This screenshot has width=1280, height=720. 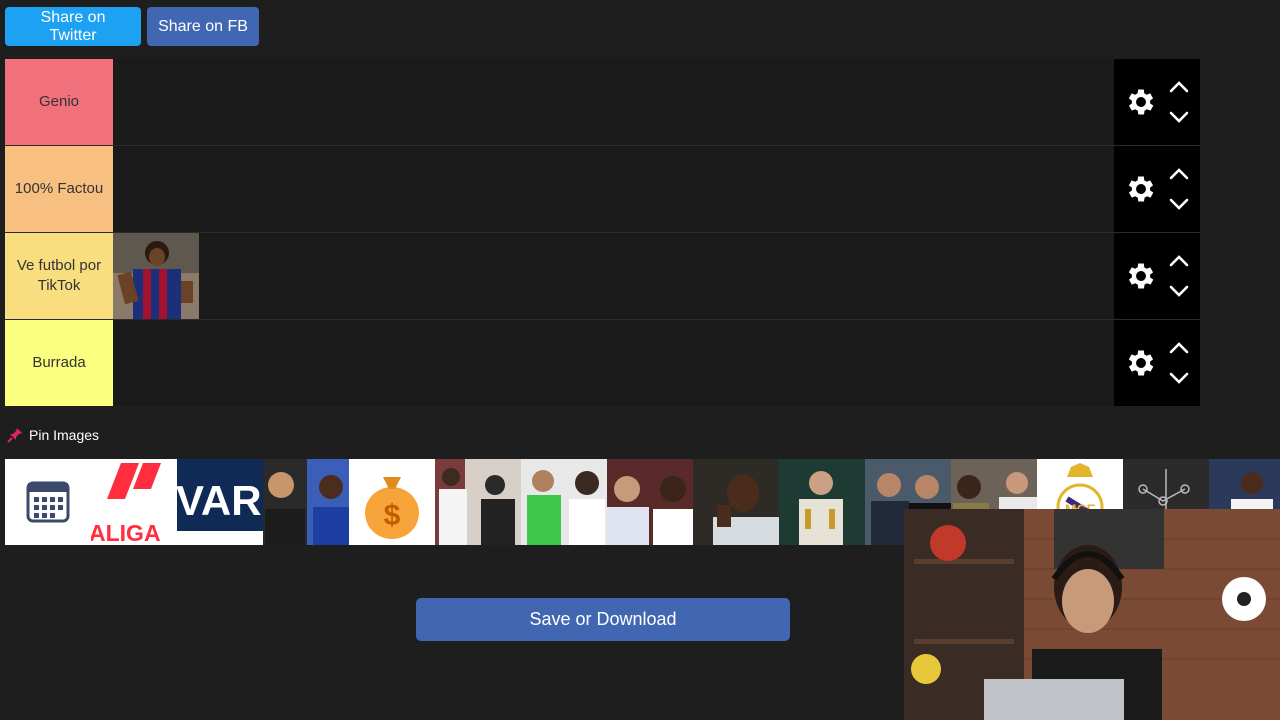 What do you see at coordinates (613, 102) in the screenshot?
I see `tier-items-genio` at bounding box center [613, 102].